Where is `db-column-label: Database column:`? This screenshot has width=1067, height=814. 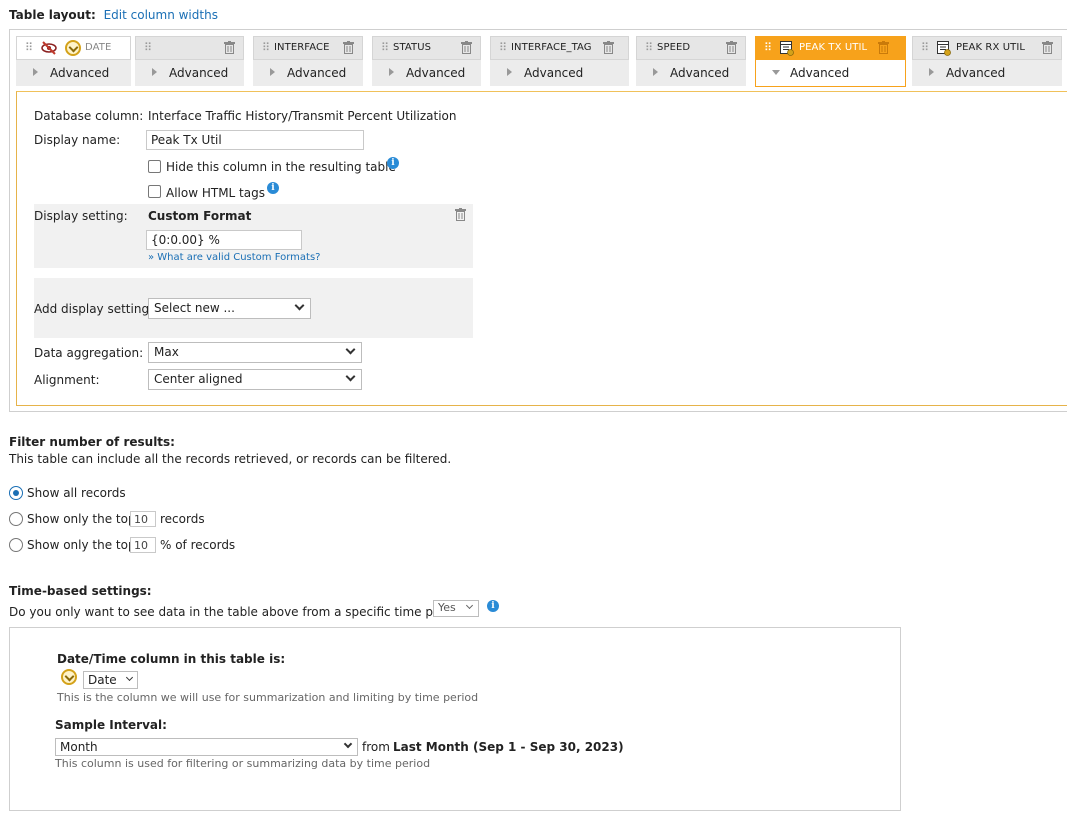 db-column-label: Database column: is located at coordinates (89, 116).